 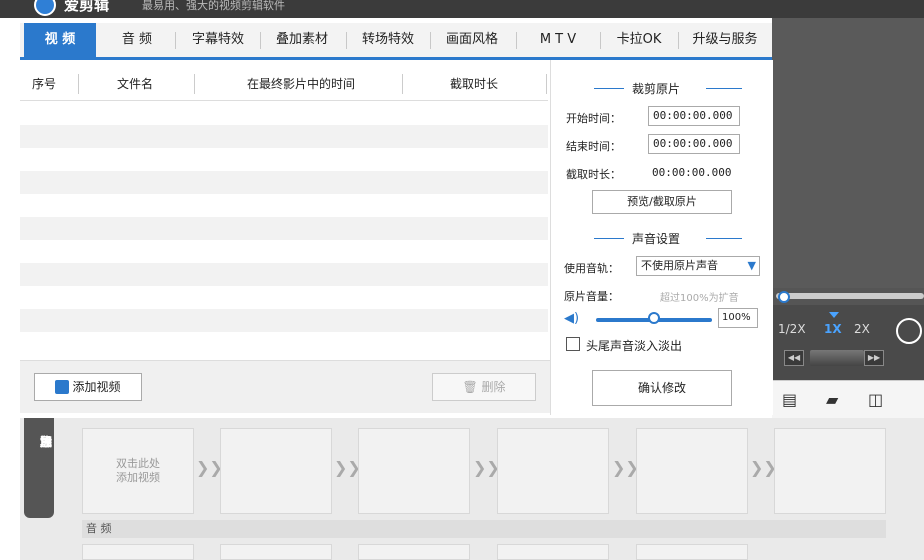 I want to click on preview-cut-button: 预览/截取原片, so click(x=662, y=202).